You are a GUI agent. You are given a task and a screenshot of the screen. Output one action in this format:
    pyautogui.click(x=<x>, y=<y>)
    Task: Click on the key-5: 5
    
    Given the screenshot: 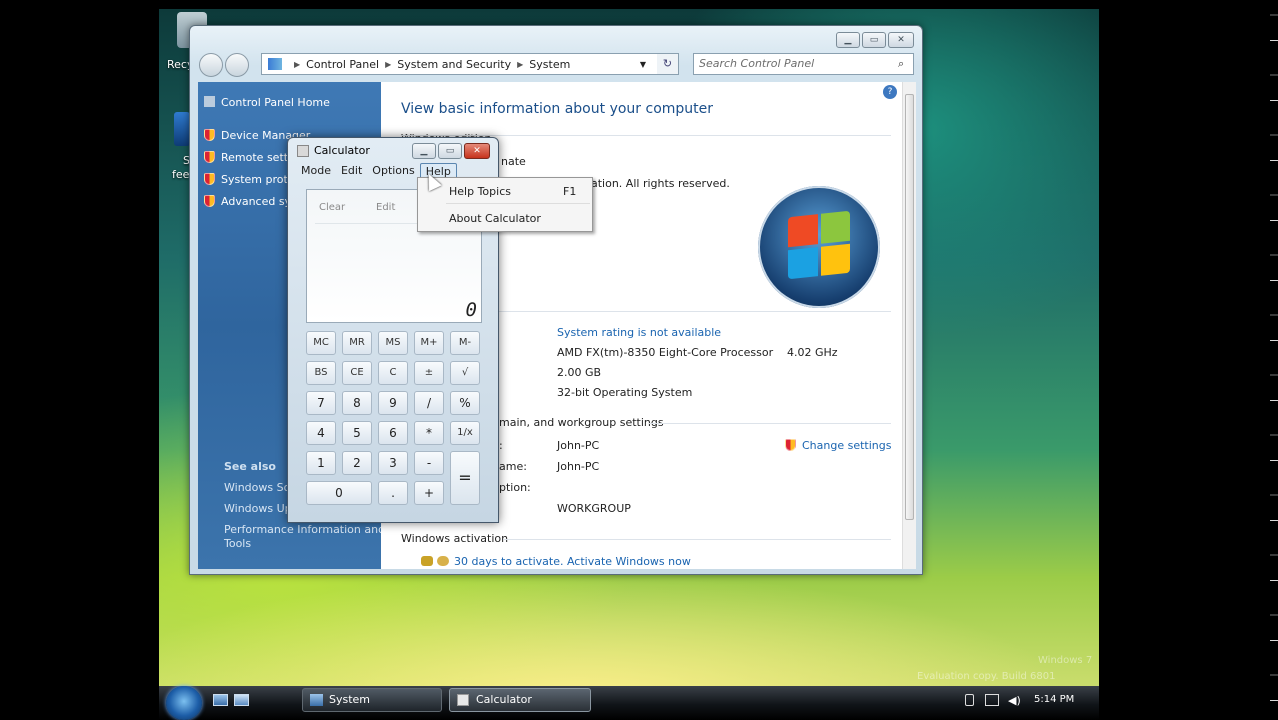 What is the action you would take?
    pyautogui.click(x=357, y=433)
    